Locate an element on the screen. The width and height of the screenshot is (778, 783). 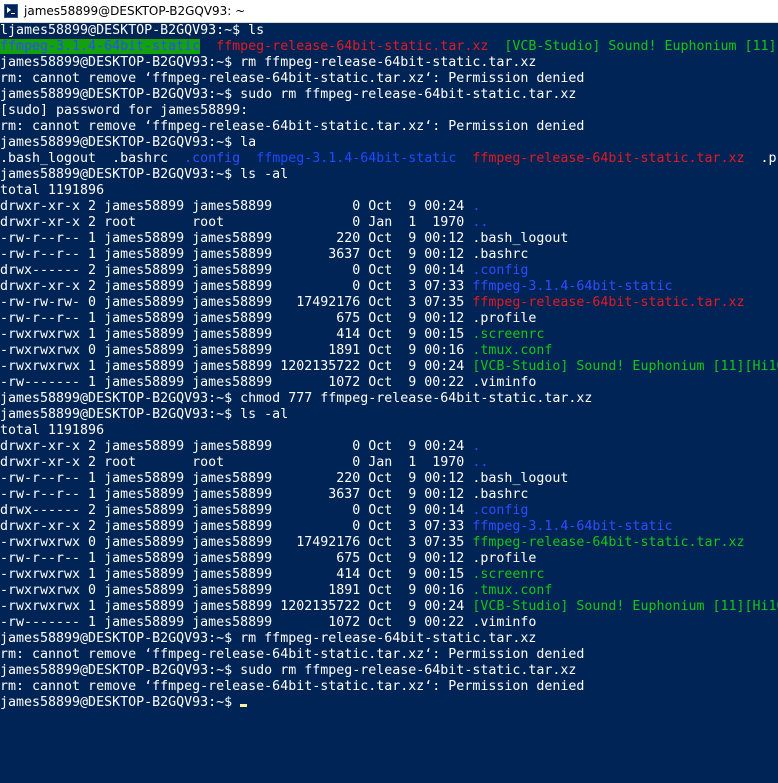
terminal-line: total 1191896 is located at coordinates (389, 191).